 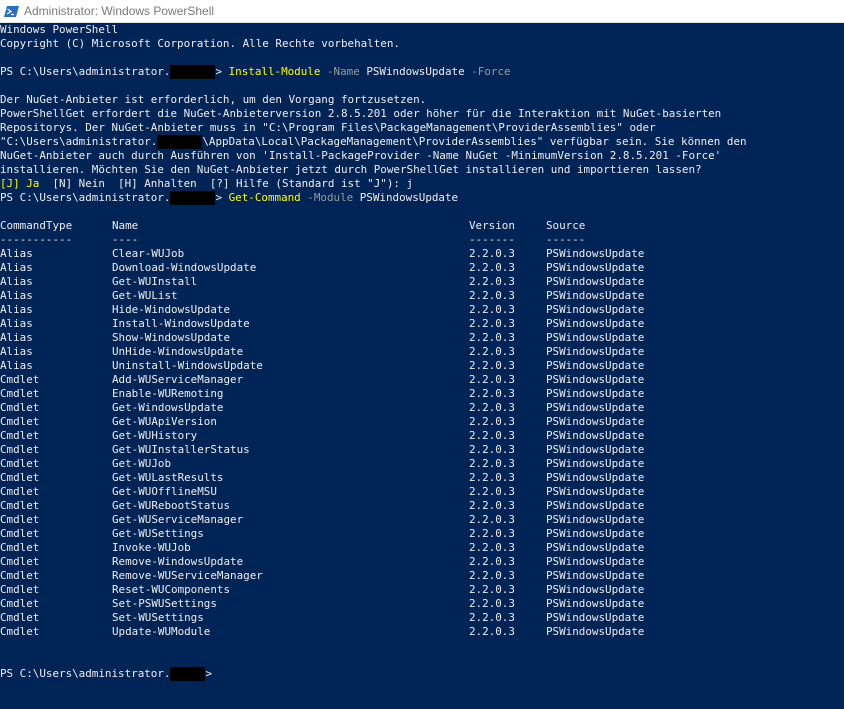 I want to click on prompt-line: PS C:\Users\administrator. >, so click(x=106, y=674).